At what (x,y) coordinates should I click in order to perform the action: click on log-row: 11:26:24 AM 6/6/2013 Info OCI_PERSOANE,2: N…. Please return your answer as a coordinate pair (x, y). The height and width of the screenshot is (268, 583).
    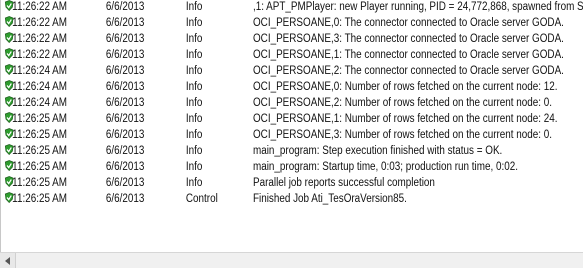
    Looking at the image, I should click on (276, 103).